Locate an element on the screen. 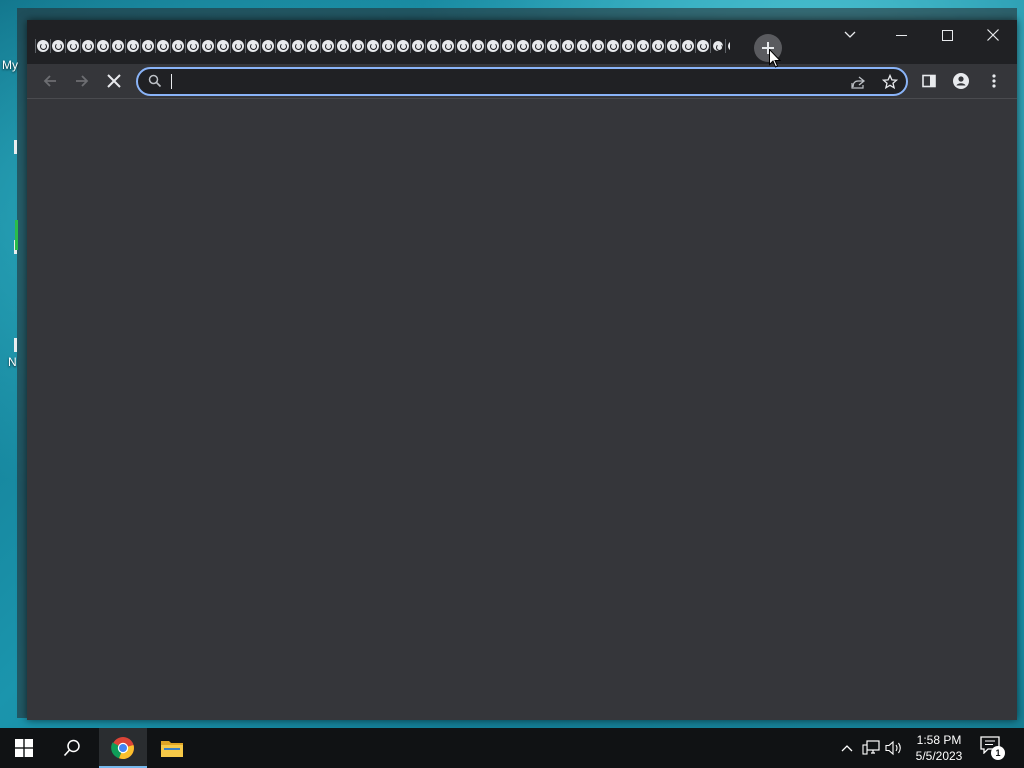 The width and height of the screenshot is (1024, 768). stop-loading-button is located at coordinates (114, 81).